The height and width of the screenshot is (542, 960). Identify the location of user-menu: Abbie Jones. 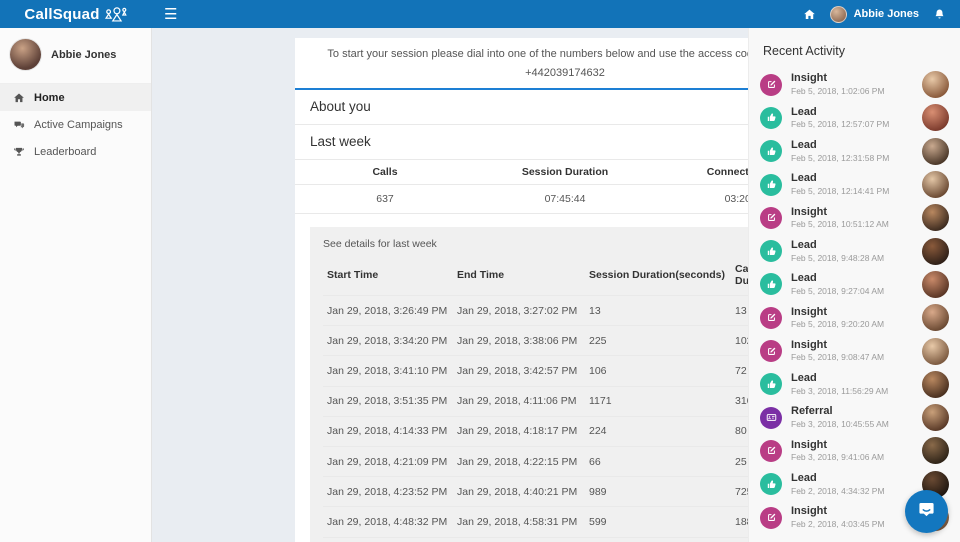
(874, 14).